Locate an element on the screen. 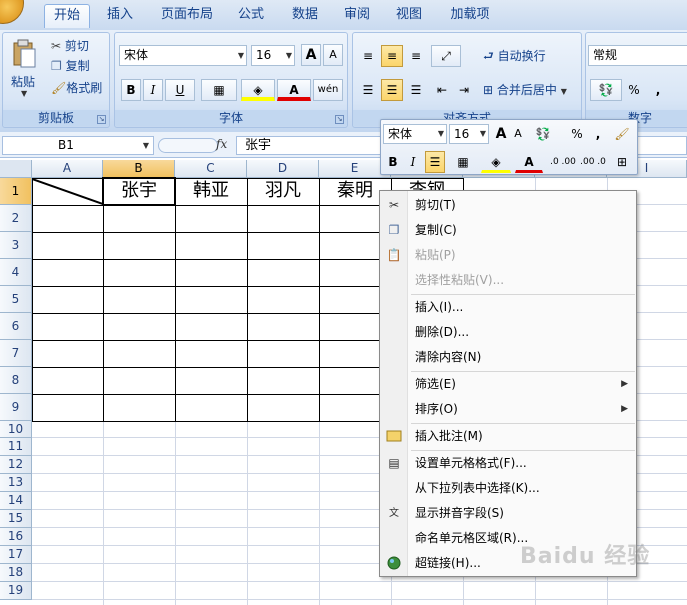  cell-b7-box is located at coordinates (139, 354).